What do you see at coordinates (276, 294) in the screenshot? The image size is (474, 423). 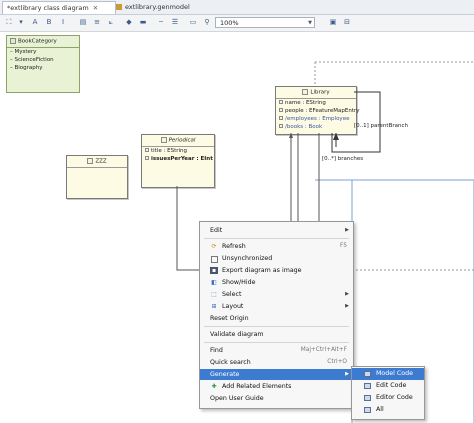 I see `menu-item-select: ⬚ Select ▶` at bounding box center [276, 294].